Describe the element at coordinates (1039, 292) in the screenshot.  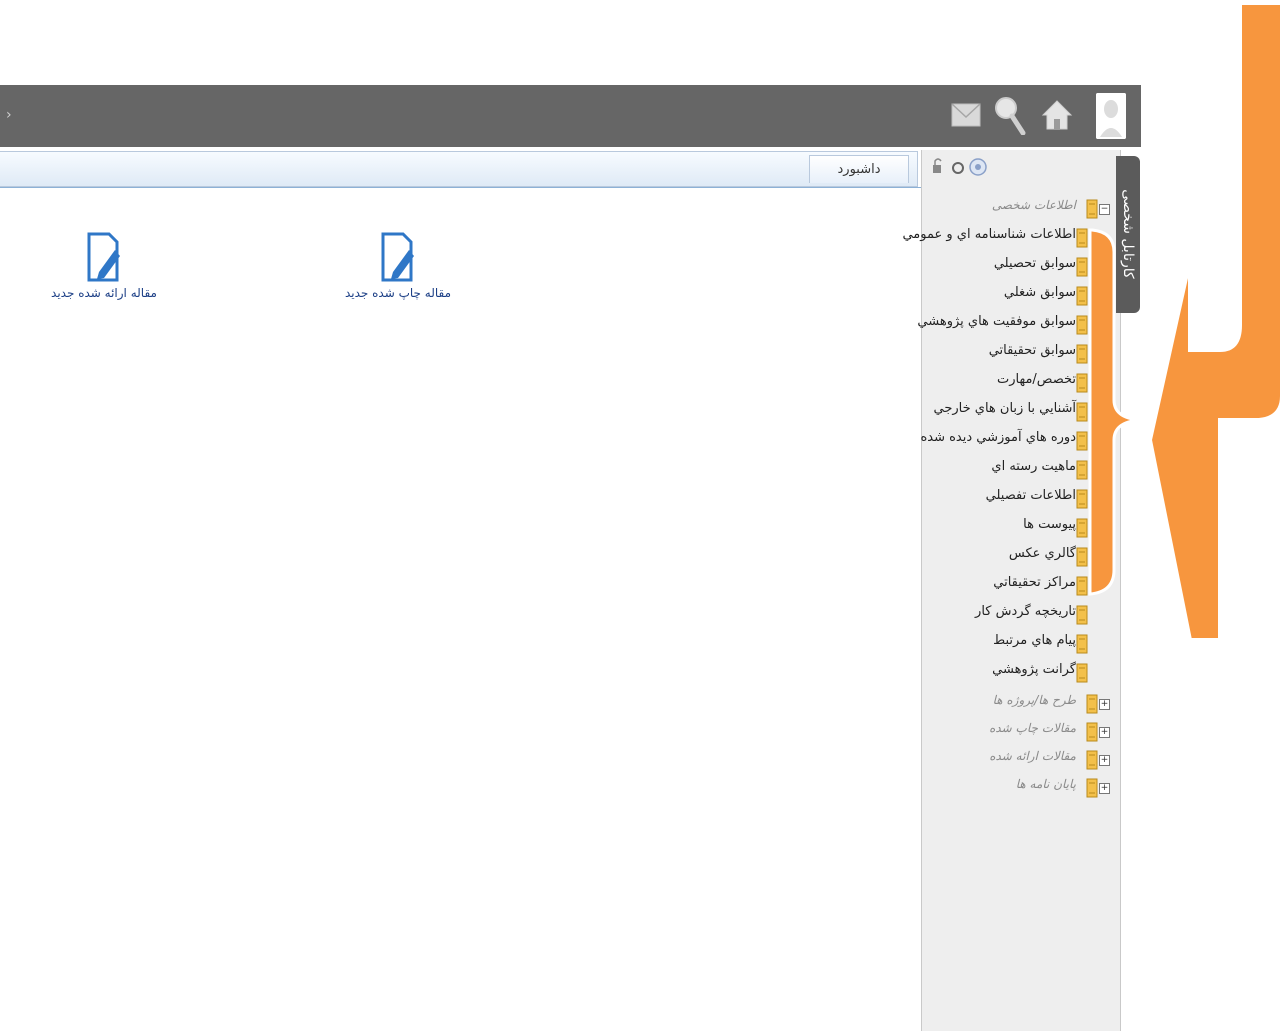
I see `tree-item-label: سوابق شغلي` at that location.